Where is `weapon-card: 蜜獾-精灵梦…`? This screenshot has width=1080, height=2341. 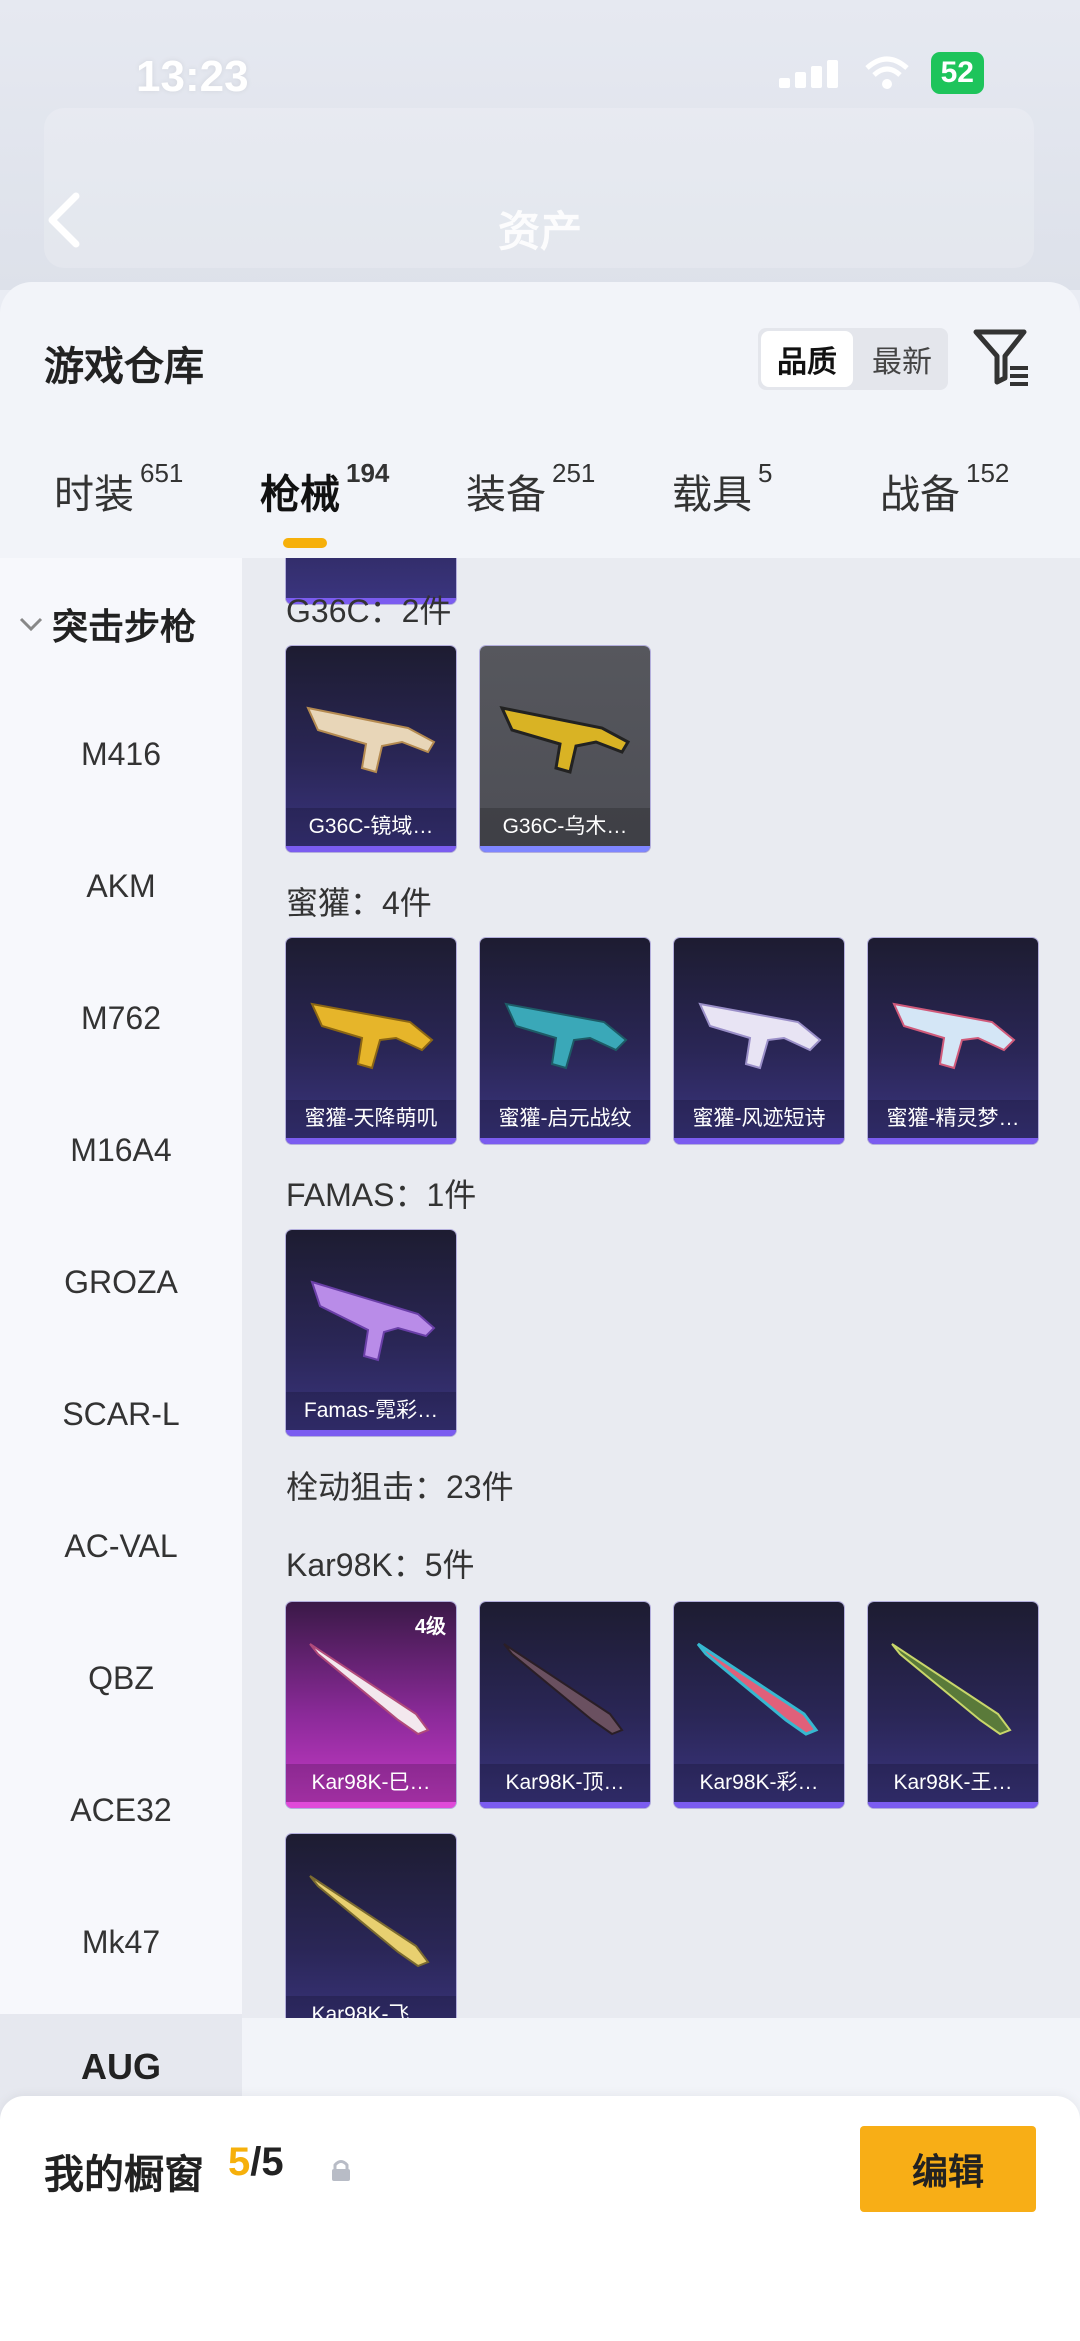
weapon-card: 蜜獾-精灵梦… is located at coordinates (953, 1041).